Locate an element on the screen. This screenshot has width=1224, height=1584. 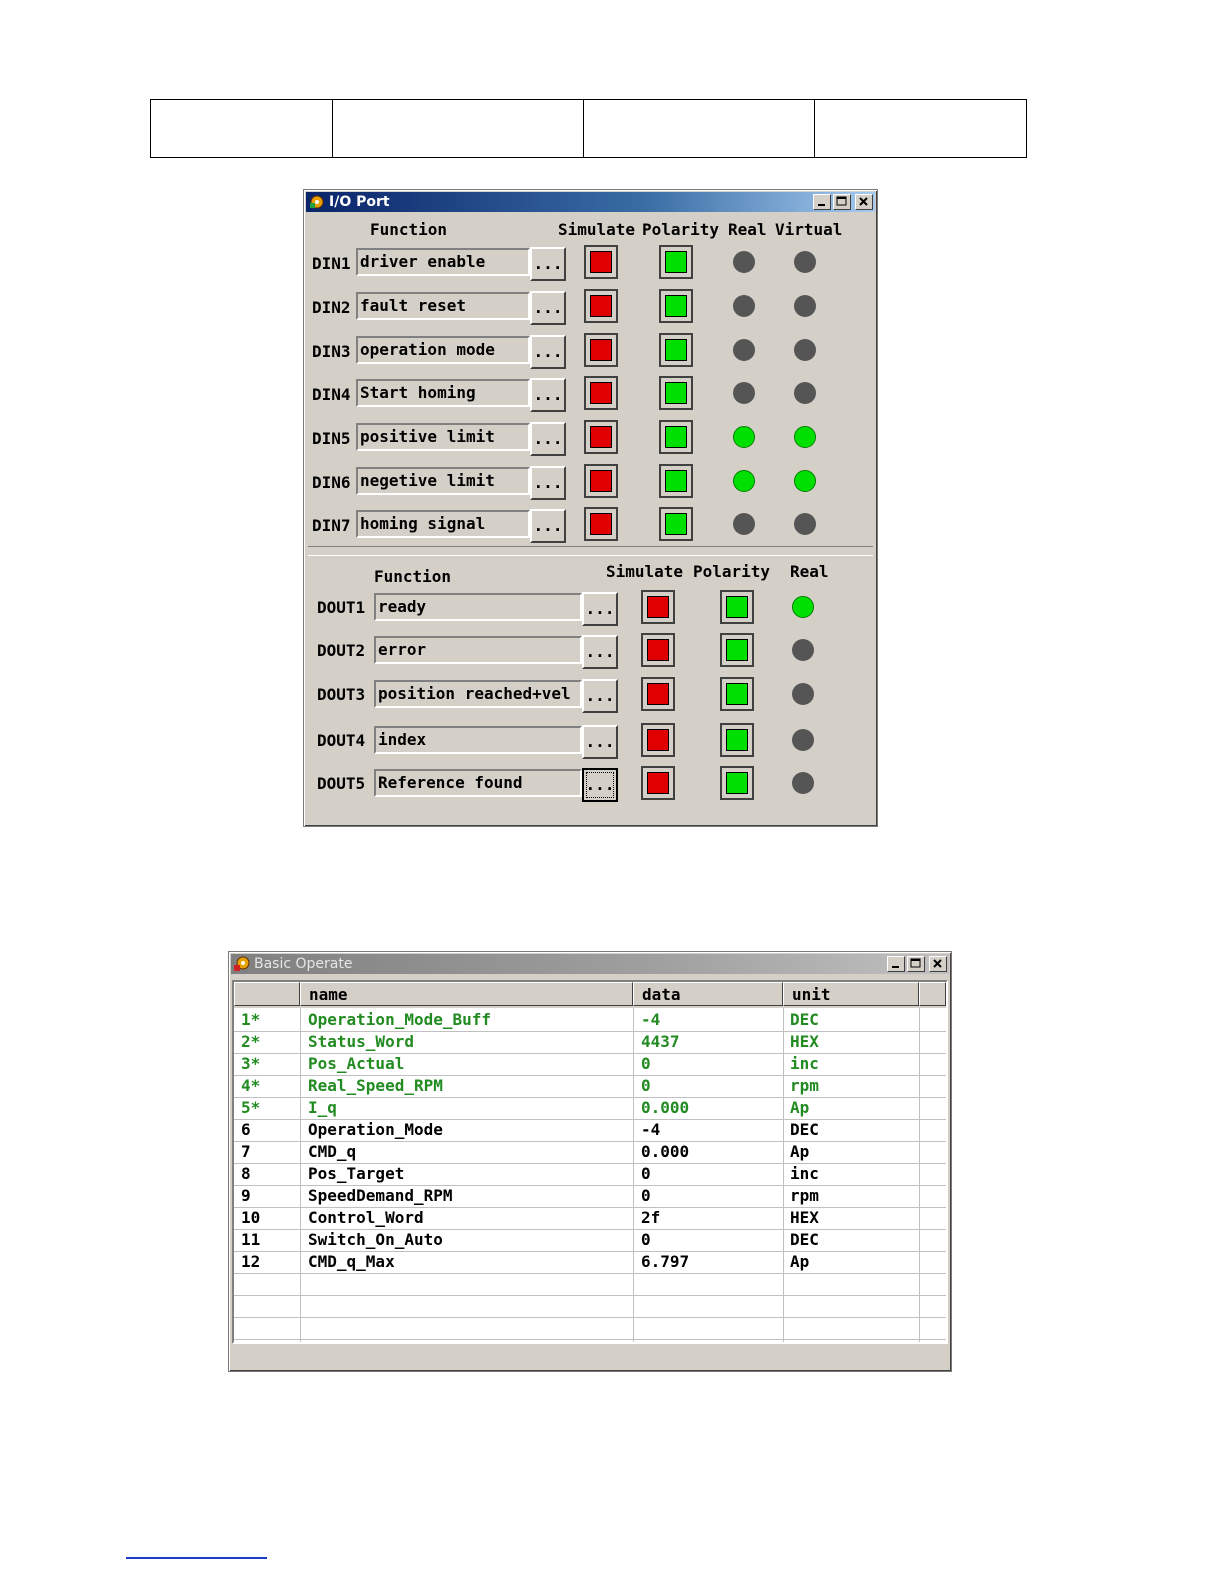
table-row: 7 CMD_q 0.000 Ap is located at coordinates (590, 1152).